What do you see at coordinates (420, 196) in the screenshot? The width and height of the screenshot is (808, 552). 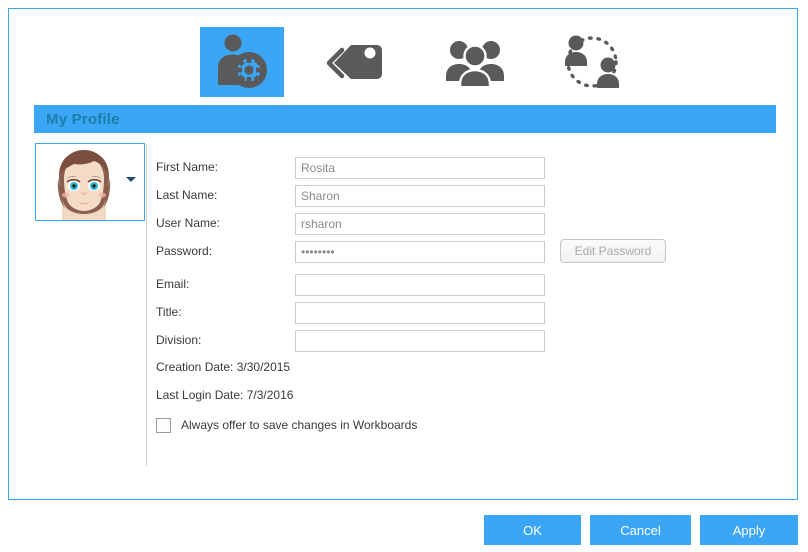 I see `last-name-input` at bounding box center [420, 196].